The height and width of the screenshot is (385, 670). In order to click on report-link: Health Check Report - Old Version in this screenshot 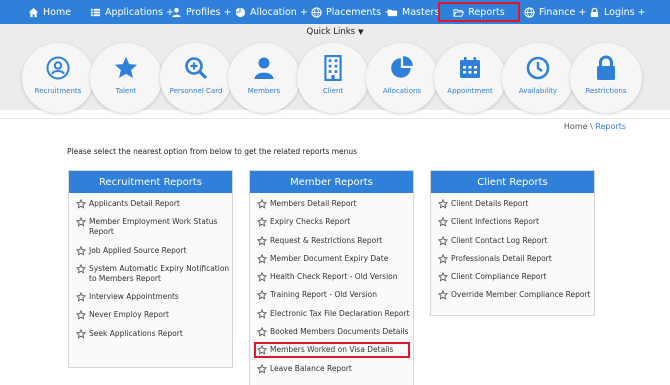, I will do `click(335, 277)`.